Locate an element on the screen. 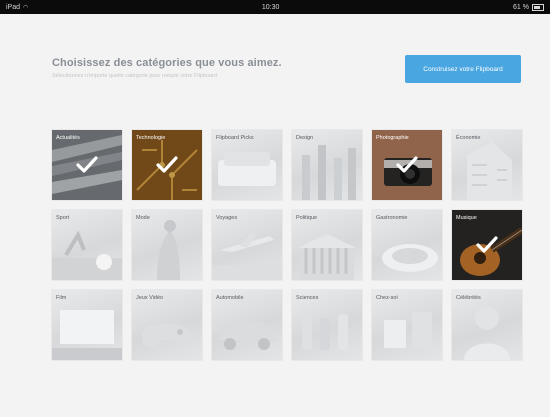 The width and height of the screenshot is (550, 417). category-label: Technologie is located at coordinates (151, 138).